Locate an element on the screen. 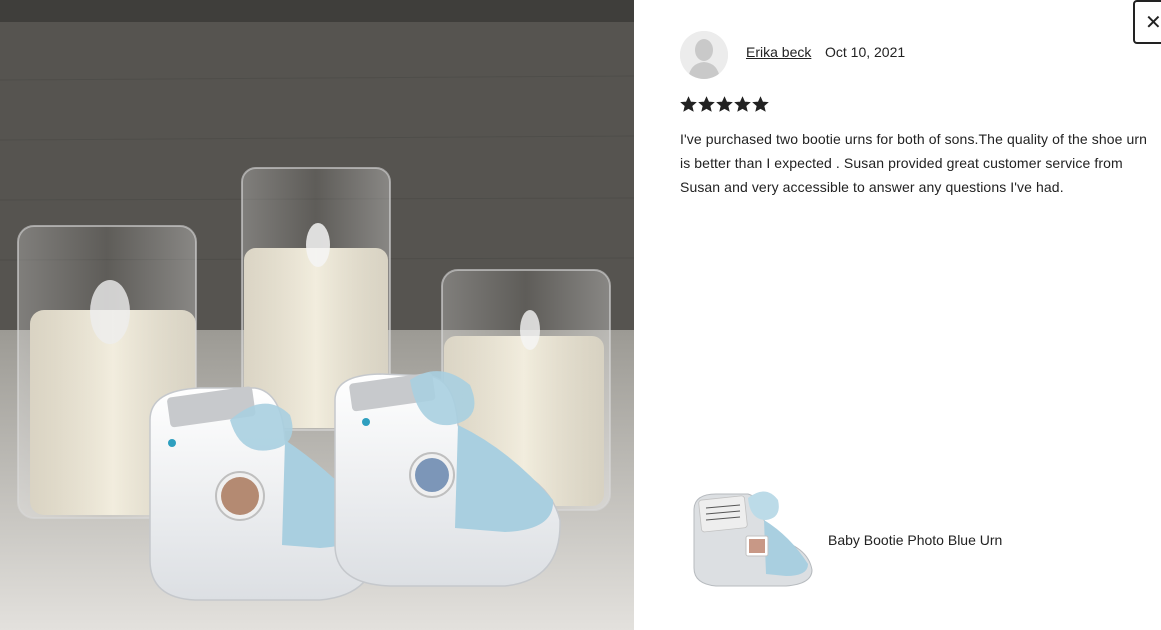 The width and height of the screenshot is (1161, 630). reviewer-name-link: Erika beck is located at coordinates (778, 52).